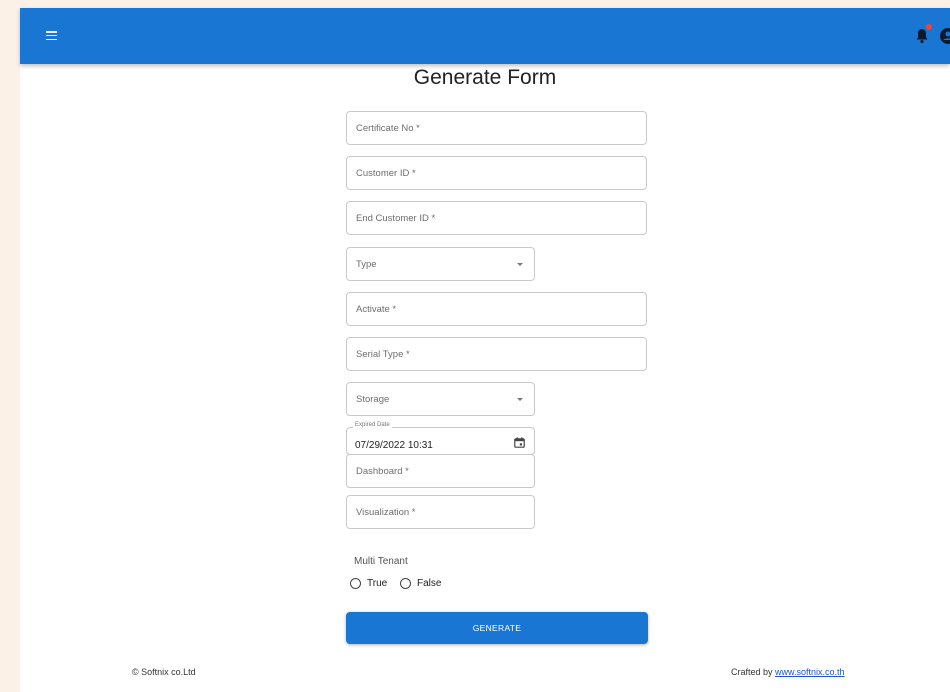 Image resolution: width=950 pixels, height=692 pixels. Describe the element at coordinates (386, 512) in the screenshot. I see `visualization-label: Visualization *` at that location.